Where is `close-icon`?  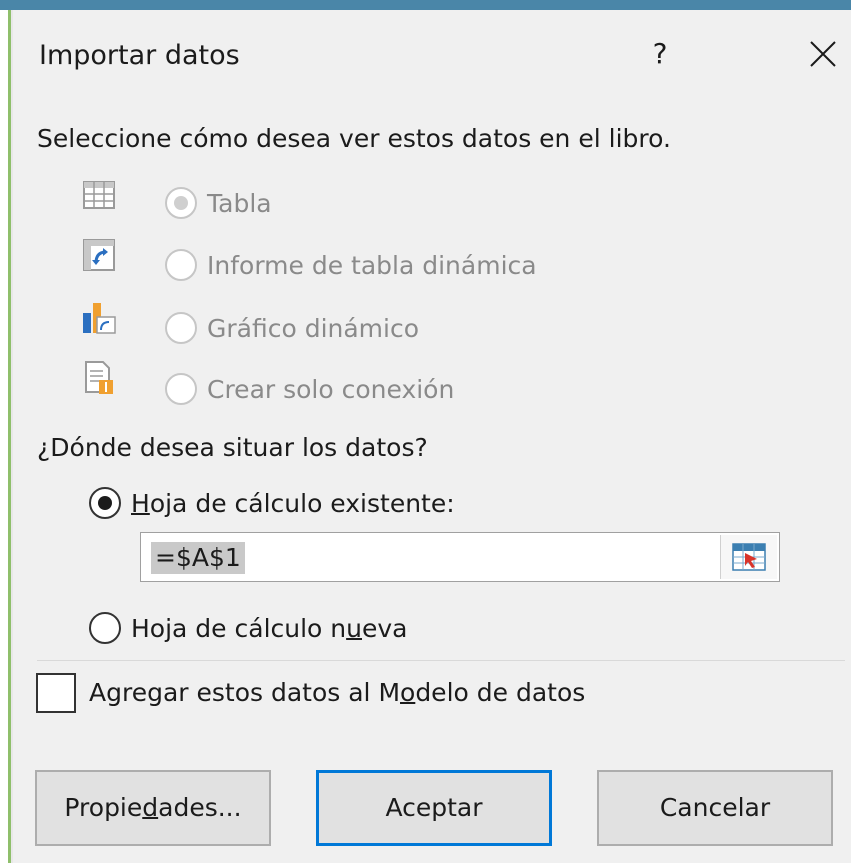
close-icon is located at coordinates (823, 54).